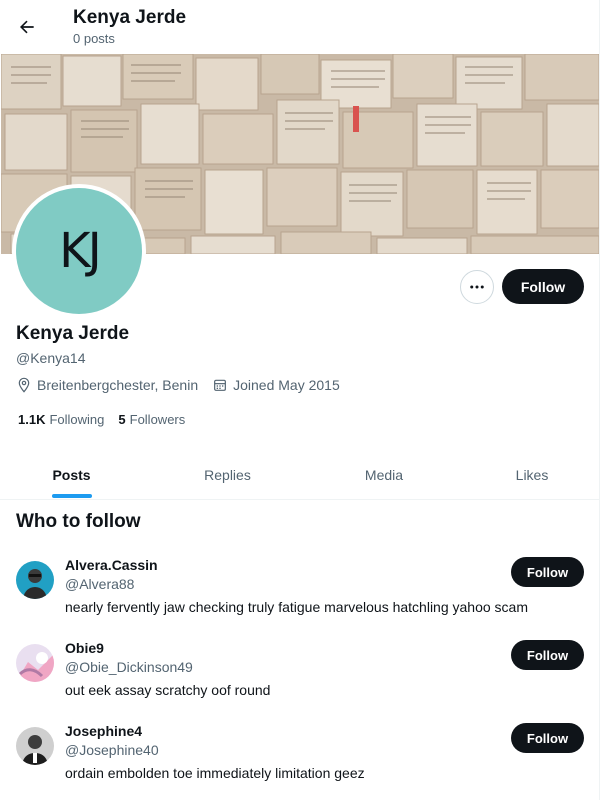 This screenshot has height=800, width=600. What do you see at coordinates (112, 750) in the screenshot?
I see `user-handle: @Josephine40` at bounding box center [112, 750].